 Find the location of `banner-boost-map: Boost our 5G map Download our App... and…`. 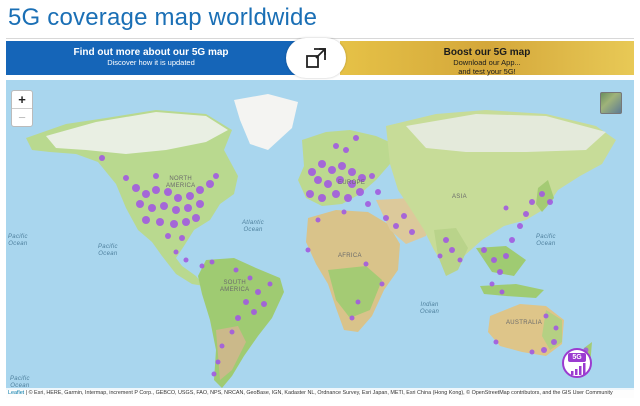

banner-boost-map: Boost our 5G map Download our App... and… is located at coordinates (487, 58).